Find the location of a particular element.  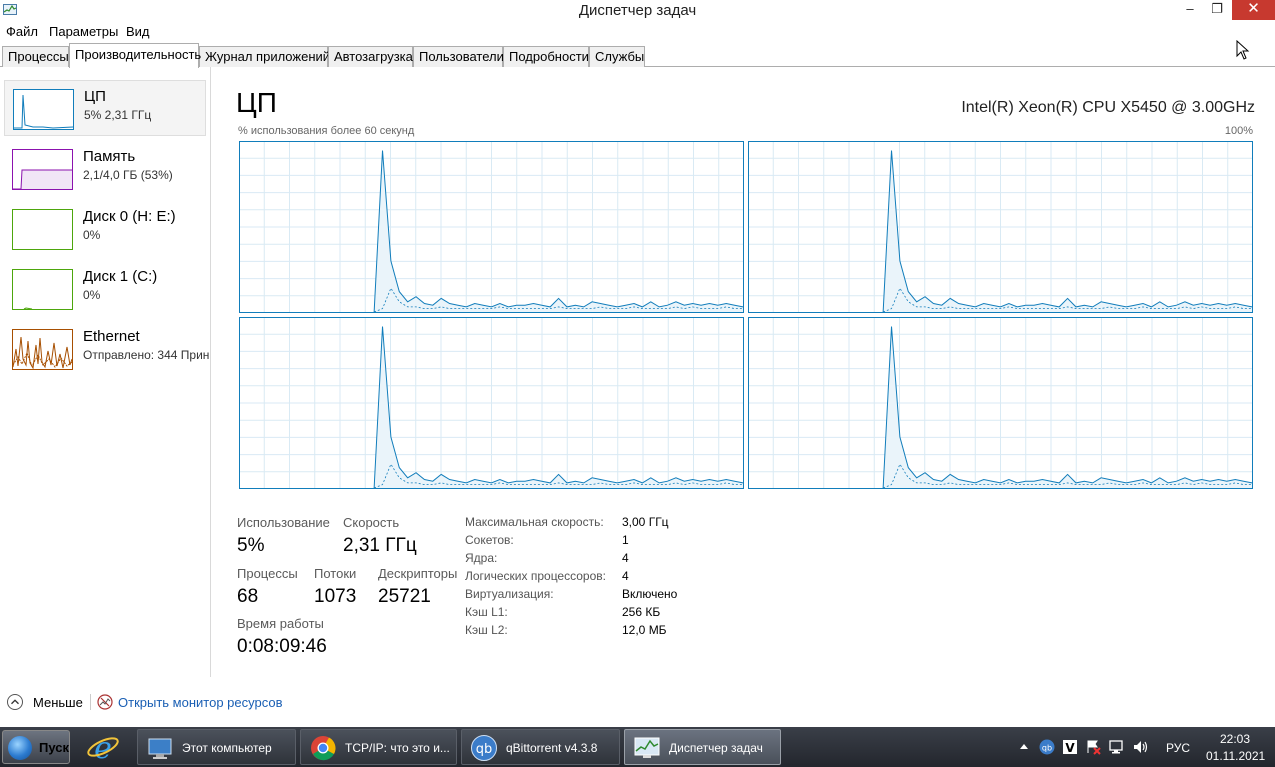

task-manager-icon is located at coordinates (647, 747).